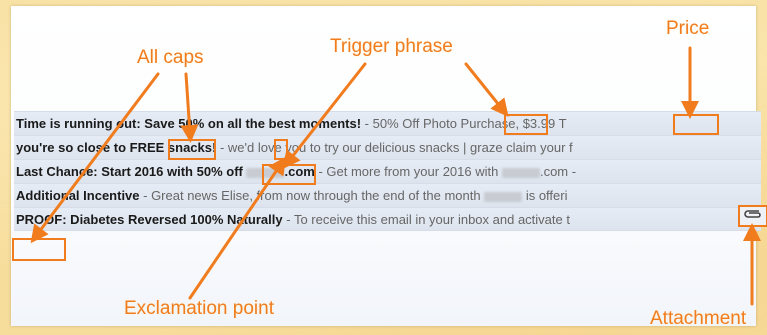  Describe the element at coordinates (374, 123) in the screenshot. I see `email-snippet: - 50` at that location.